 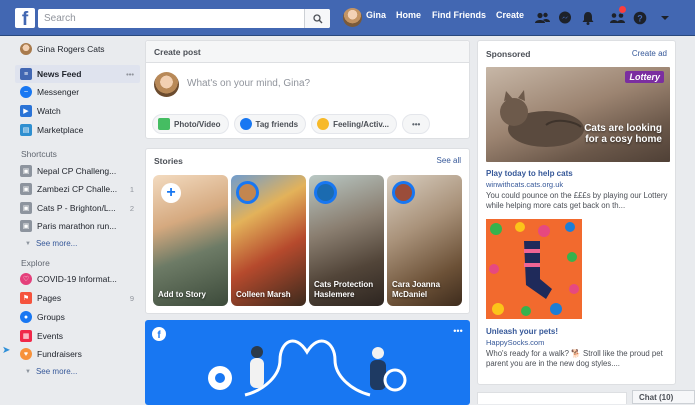 I want to click on fundraisers-icon: ♥, so click(x=26, y=354).